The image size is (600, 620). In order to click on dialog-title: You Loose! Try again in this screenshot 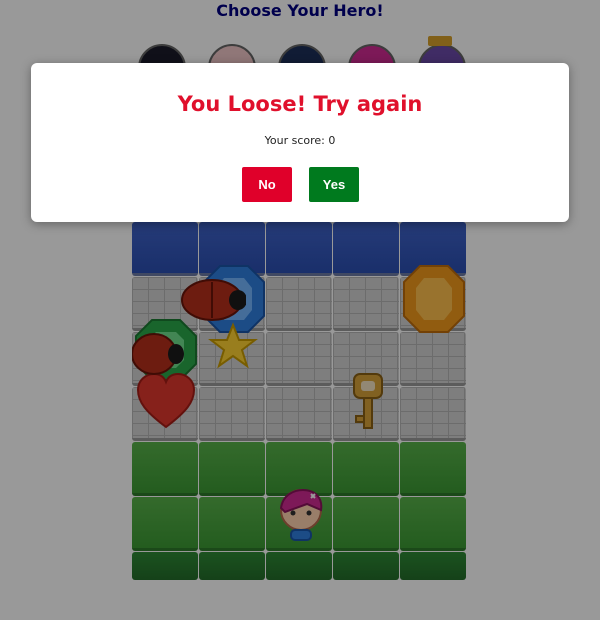, I will do `click(300, 104)`.